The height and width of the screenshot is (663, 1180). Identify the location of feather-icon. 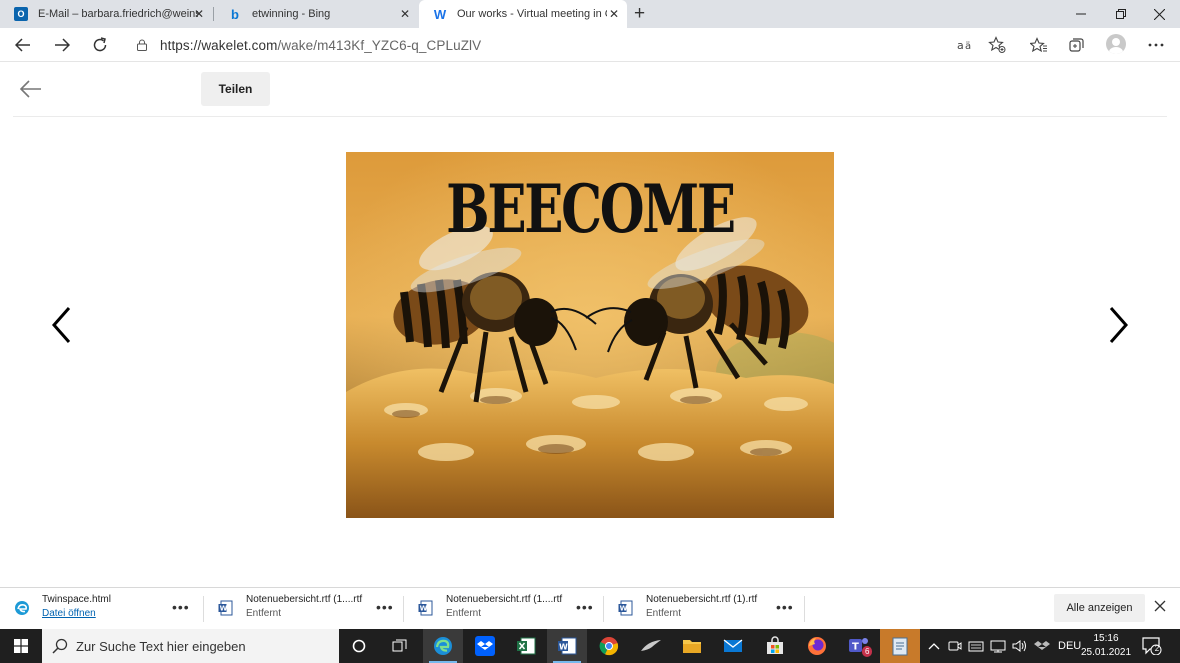
(651, 645).